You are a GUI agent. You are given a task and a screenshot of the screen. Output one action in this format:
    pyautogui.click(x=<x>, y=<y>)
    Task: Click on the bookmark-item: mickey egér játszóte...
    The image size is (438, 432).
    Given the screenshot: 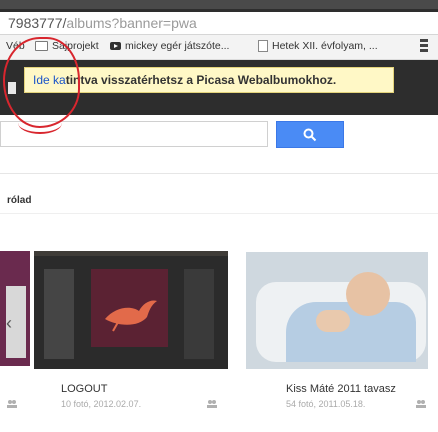 What is the action you would take?
    pyautogui.click(x=169, y=46)
    